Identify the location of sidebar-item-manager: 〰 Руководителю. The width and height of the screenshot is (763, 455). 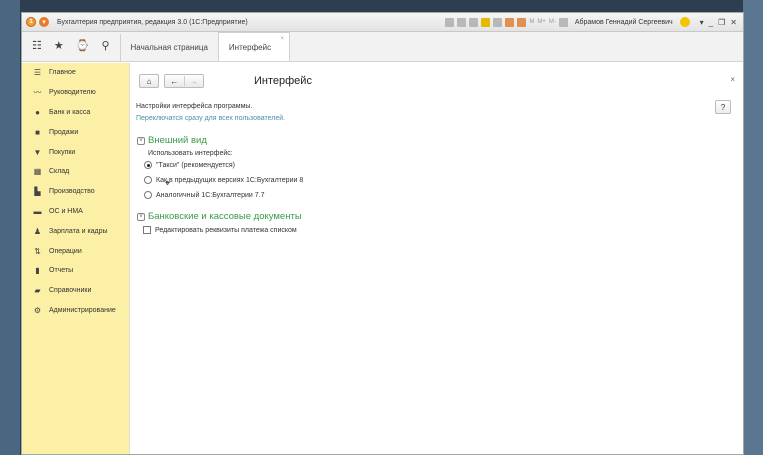
(75, 93).